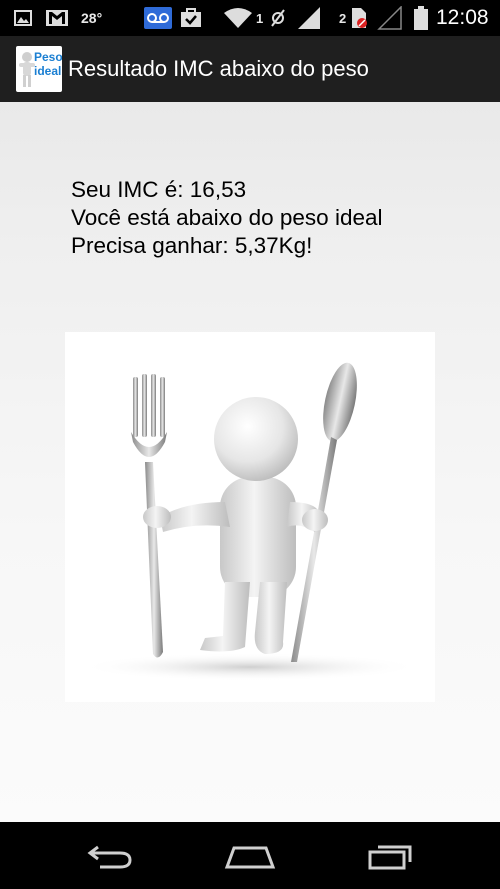 This screenshot has width=500, height=889. What do you see at coordinates (343, 18) in the screenshot?
I see `sim2-label: 2` at bounding box center [343, 18].